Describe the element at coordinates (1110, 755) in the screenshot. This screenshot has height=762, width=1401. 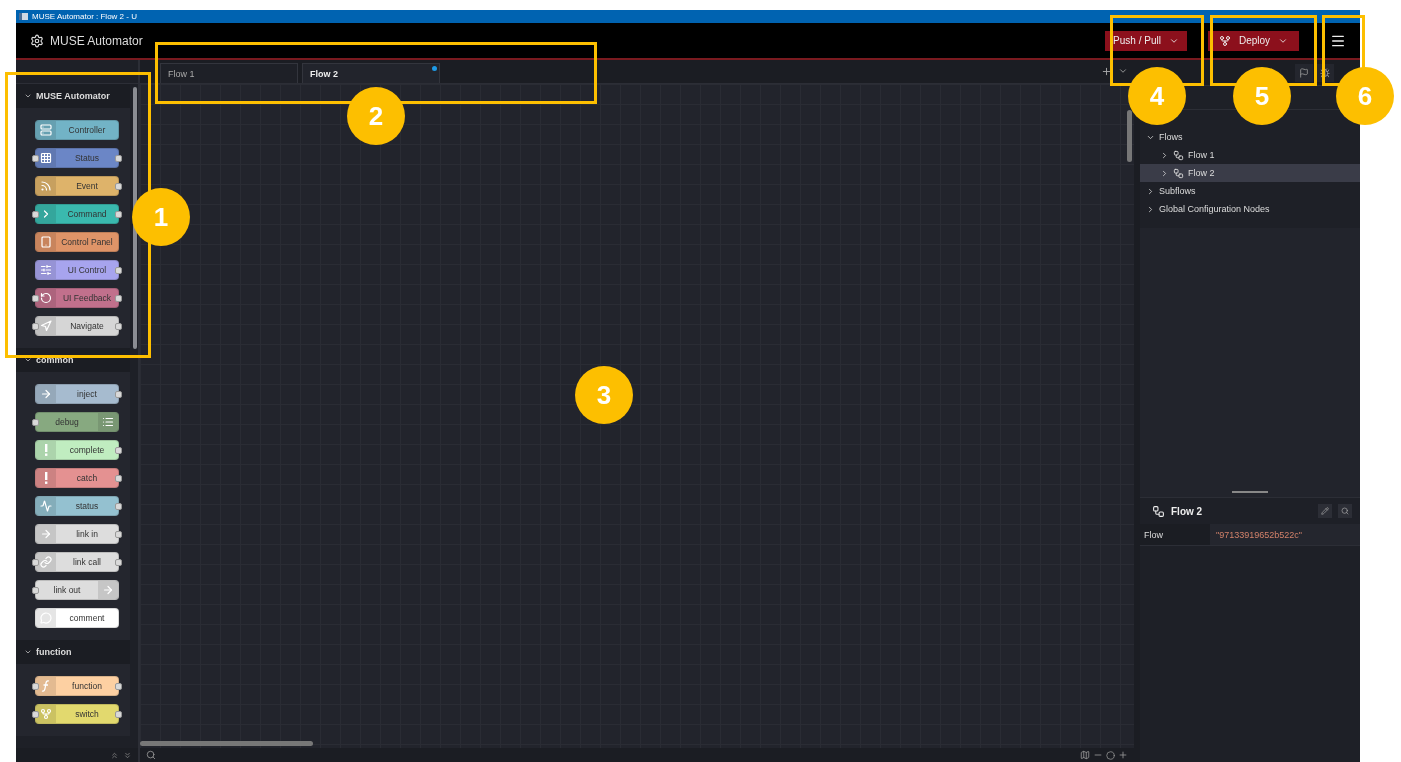
I see `zoom-reset-icon` at that location.